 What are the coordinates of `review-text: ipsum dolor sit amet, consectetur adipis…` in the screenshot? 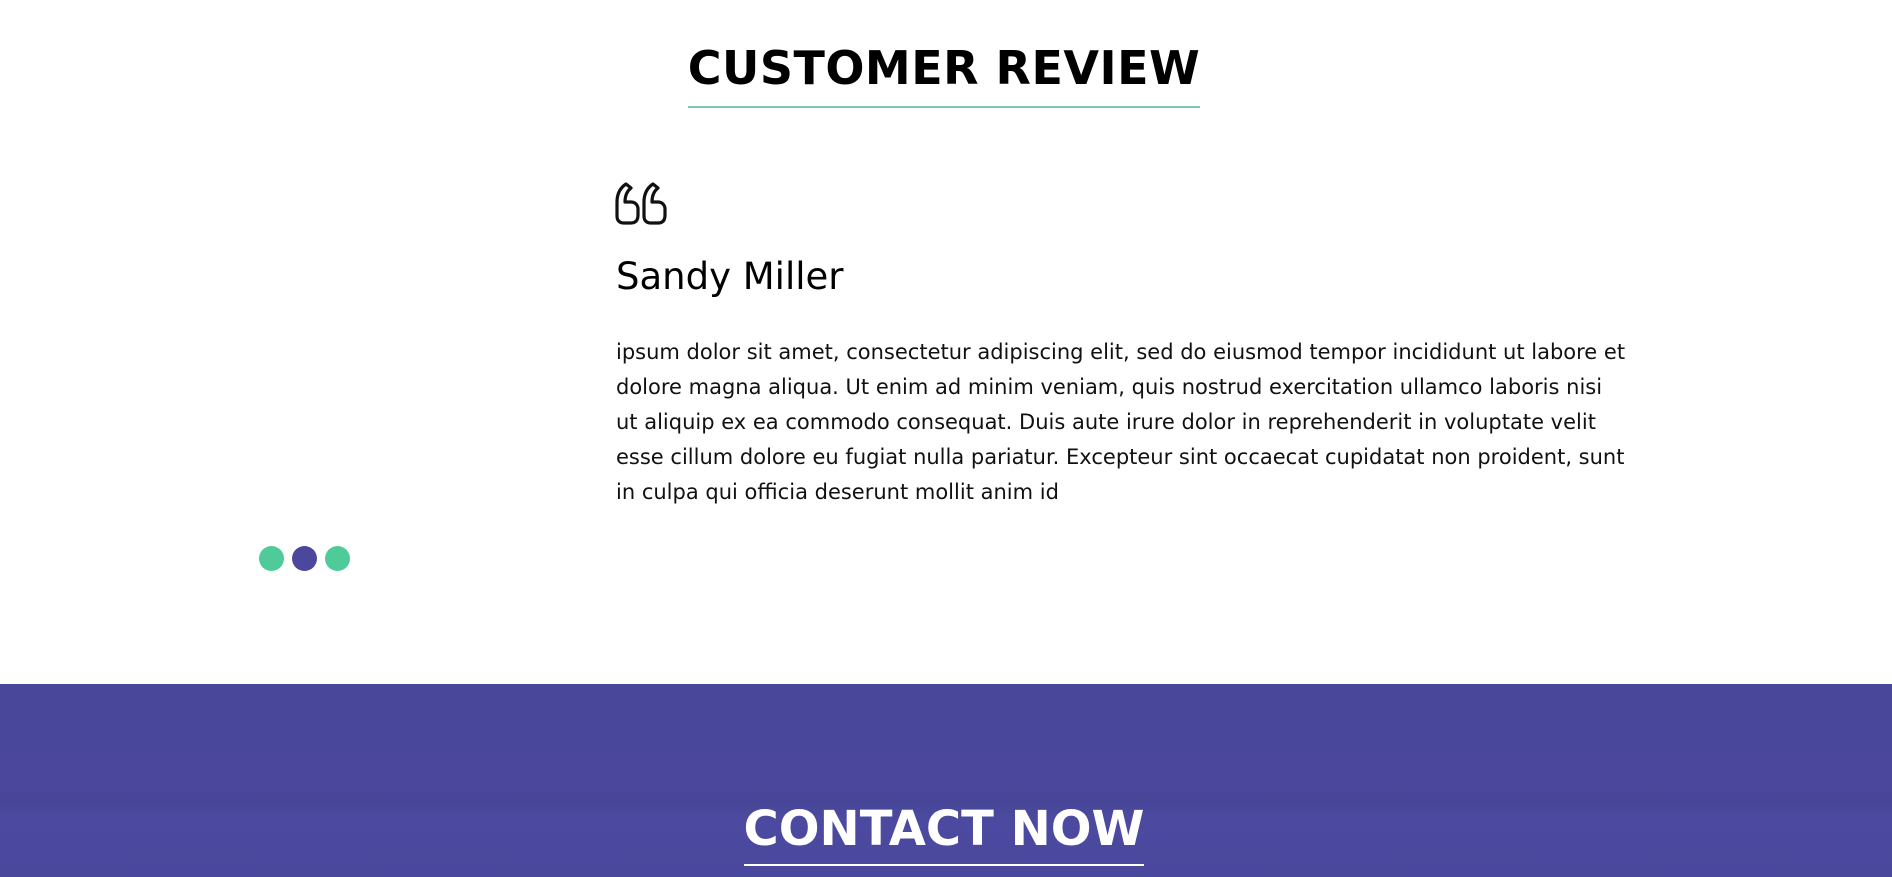 It's located at (1121, 422).